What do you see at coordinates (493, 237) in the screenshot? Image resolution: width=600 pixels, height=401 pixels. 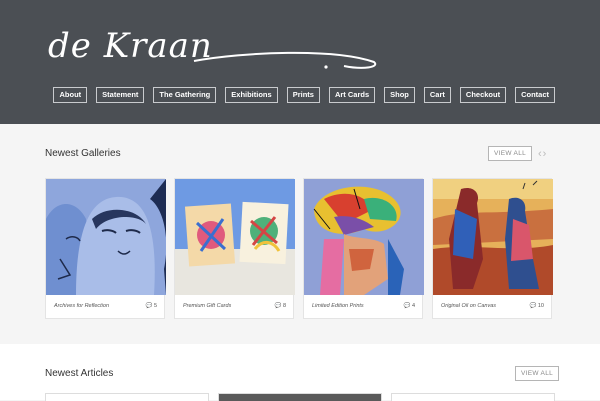 I see `gallery-image-original-oil` at bounding box center [493, 237].